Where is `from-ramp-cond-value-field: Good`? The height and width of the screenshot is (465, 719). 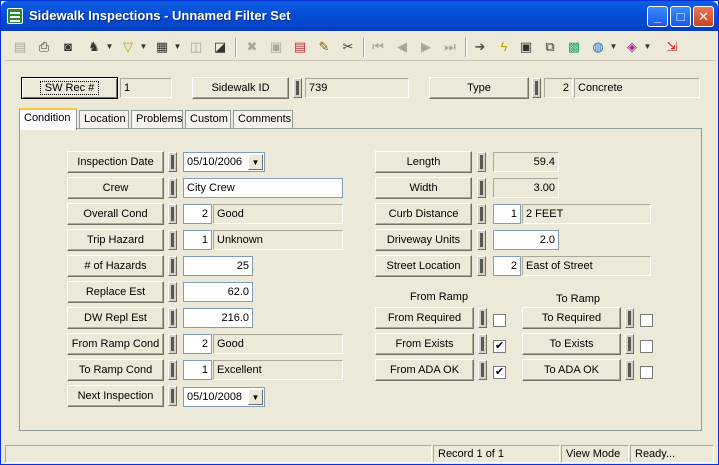
from-ramp-cond-value-field: Good is located at coordinates (278, 344).